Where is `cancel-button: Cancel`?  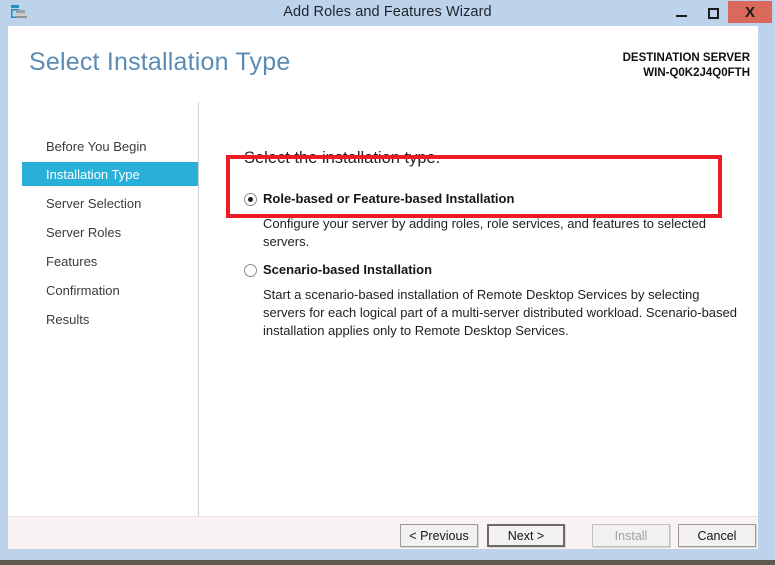 cancel-button: Cancel is located at coordinates (717, 535).